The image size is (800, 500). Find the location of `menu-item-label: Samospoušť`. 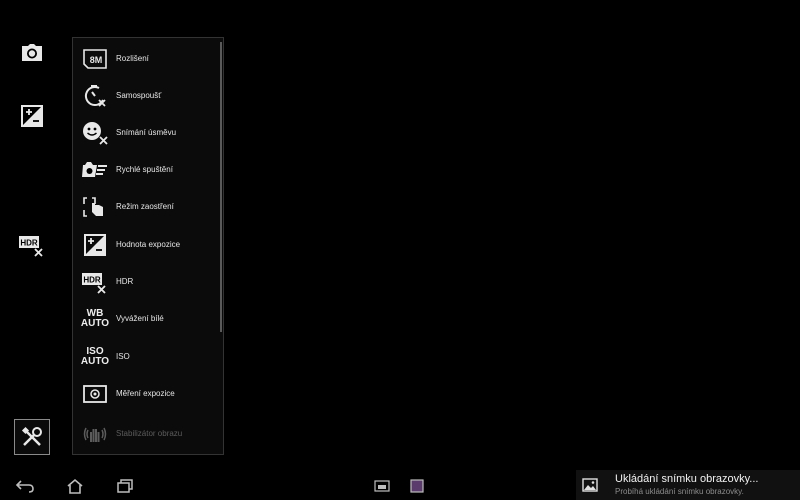

menu-item-label: Samospoušť is located at coordinates (139, 95).